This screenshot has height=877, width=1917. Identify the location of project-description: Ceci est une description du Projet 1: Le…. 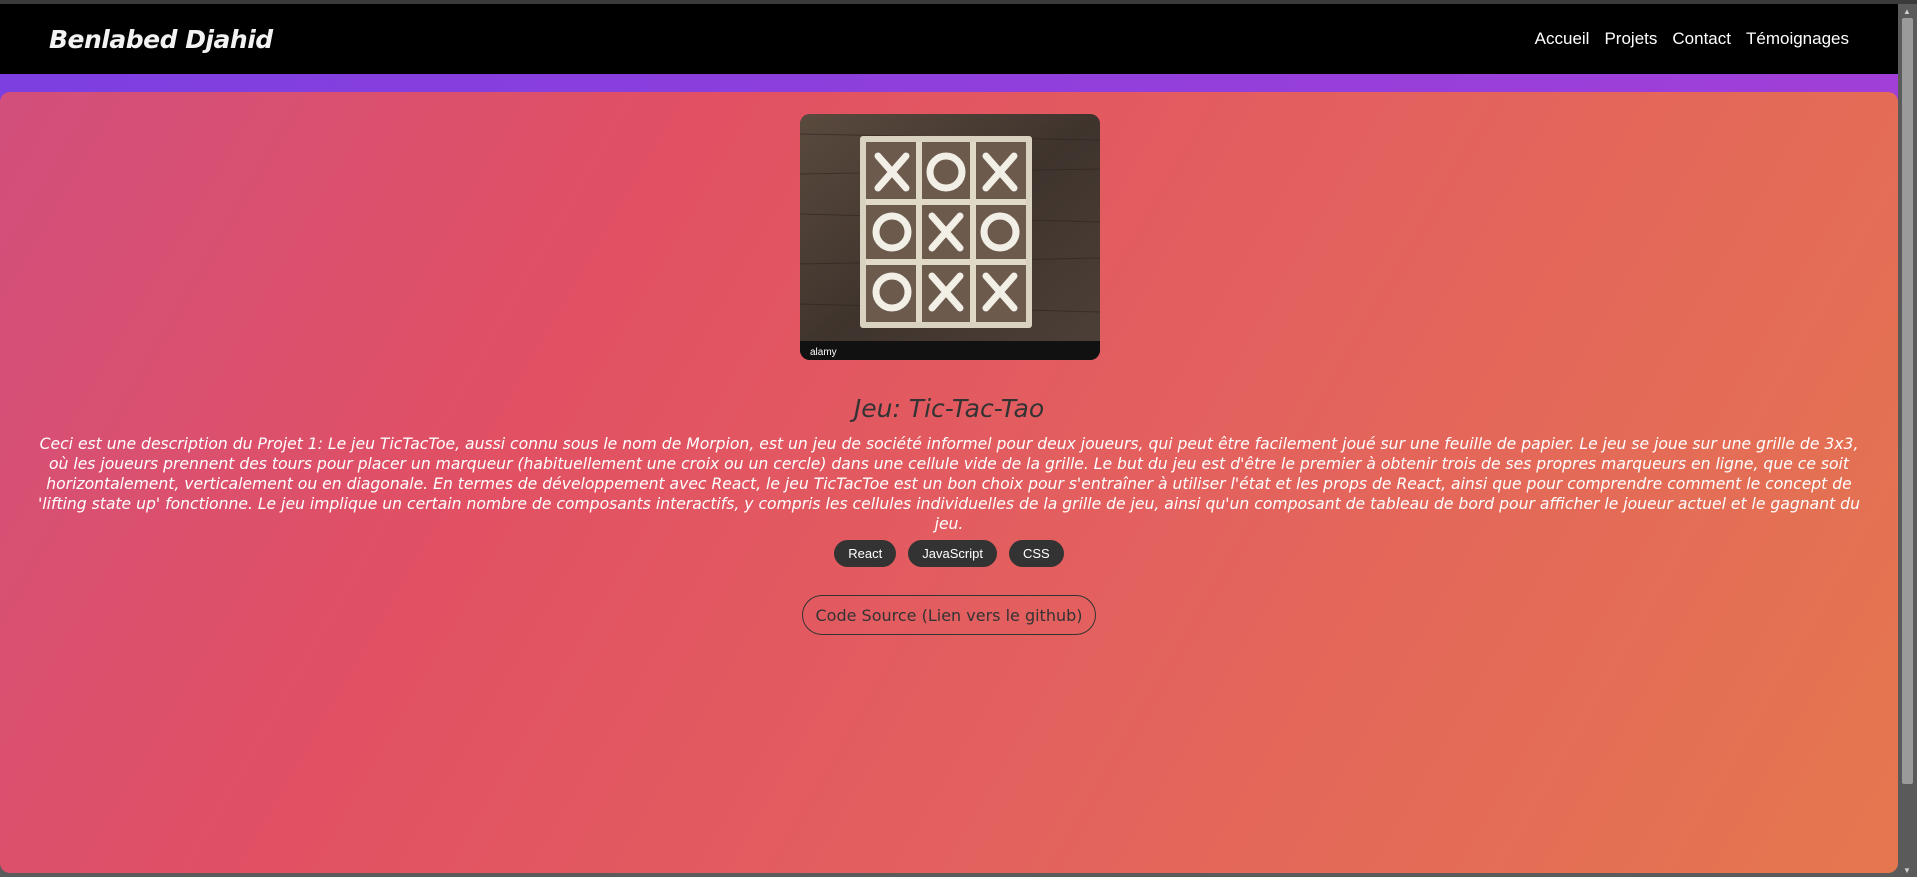
(949, 484).